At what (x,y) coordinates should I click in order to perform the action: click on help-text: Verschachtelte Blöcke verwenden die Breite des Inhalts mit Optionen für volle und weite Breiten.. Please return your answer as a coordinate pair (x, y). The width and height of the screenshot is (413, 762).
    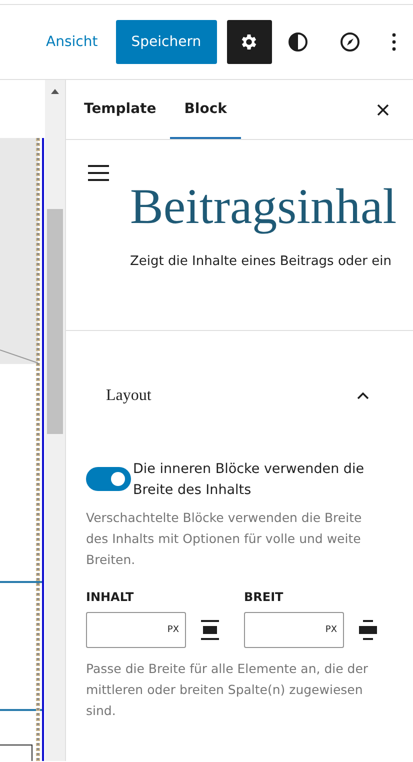
    Looking at the image, I should click on (224, 539).